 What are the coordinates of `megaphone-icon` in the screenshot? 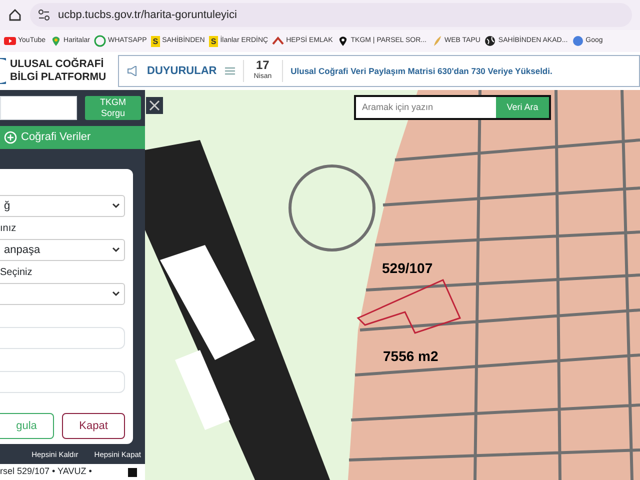 It's located at (133, 71).